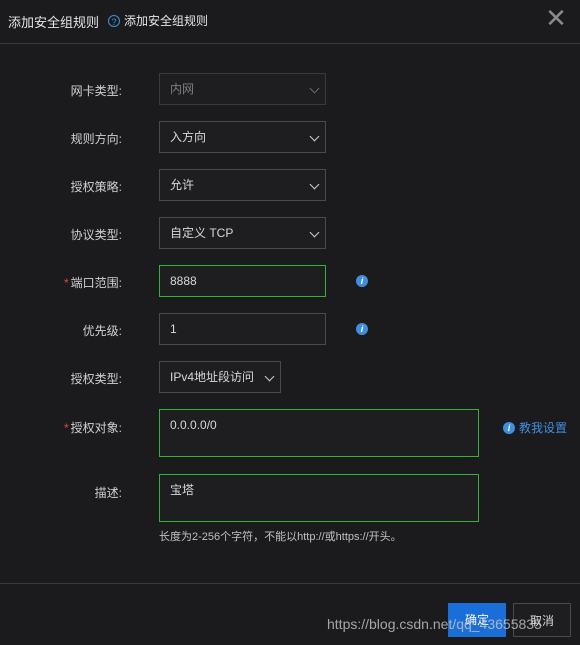  What do you see at coordinates (92, 428) in the screenshot?
I see `auth-object-label: * 授权对象:` at bounding box center [92, 428].